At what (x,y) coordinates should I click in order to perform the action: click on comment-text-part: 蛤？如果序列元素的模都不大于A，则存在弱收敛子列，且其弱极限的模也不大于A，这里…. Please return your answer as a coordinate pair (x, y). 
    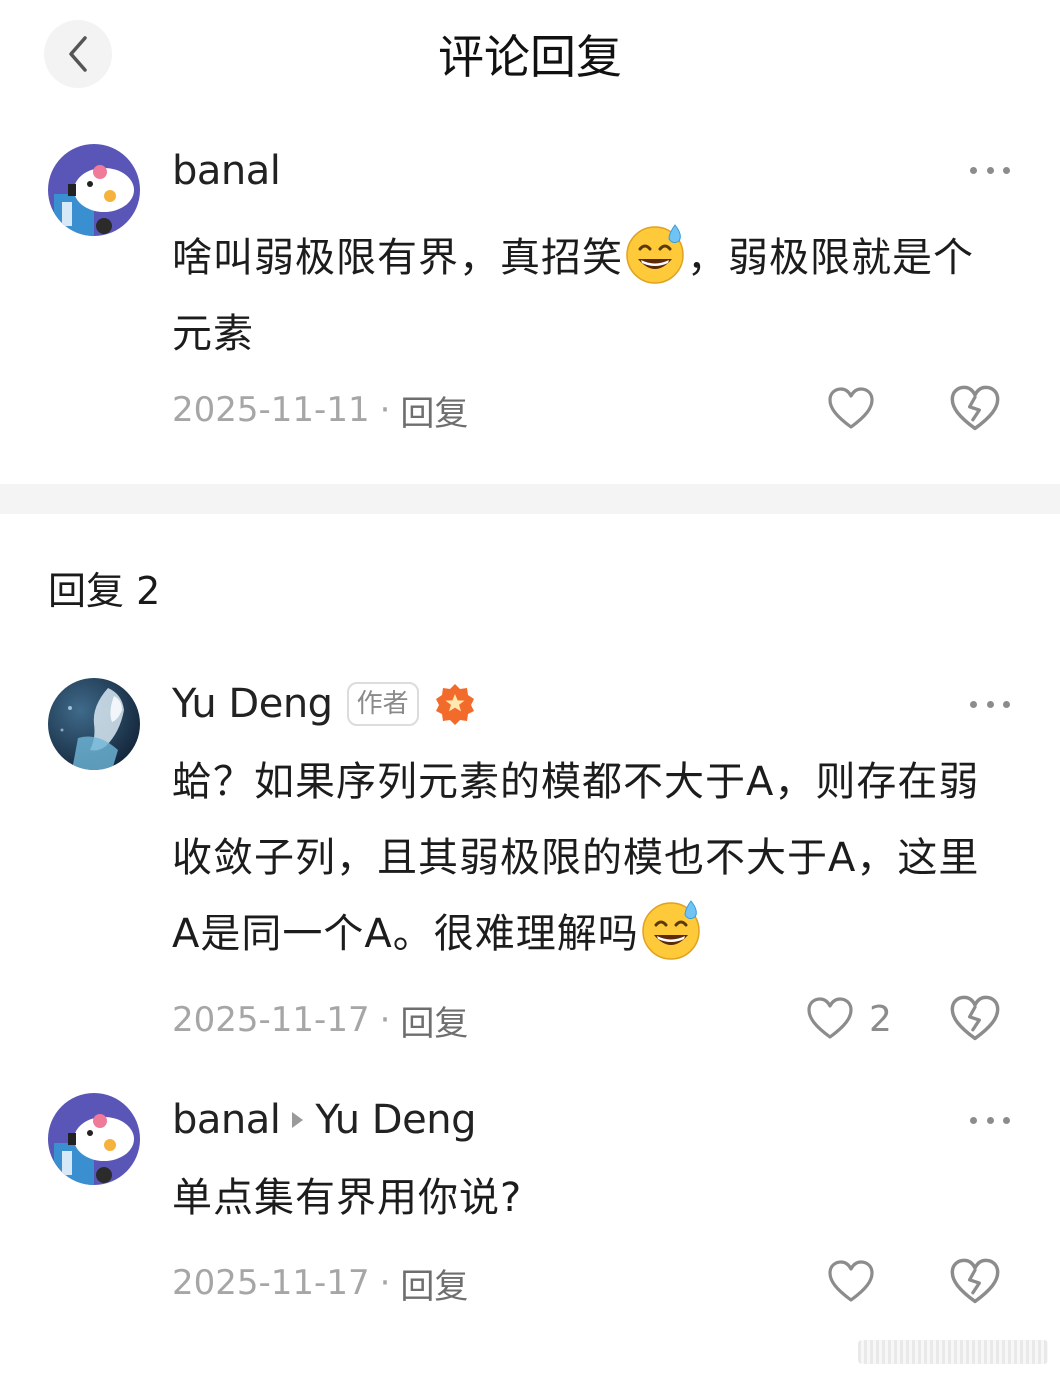
    Looking at the image, I should click on (576, 858).